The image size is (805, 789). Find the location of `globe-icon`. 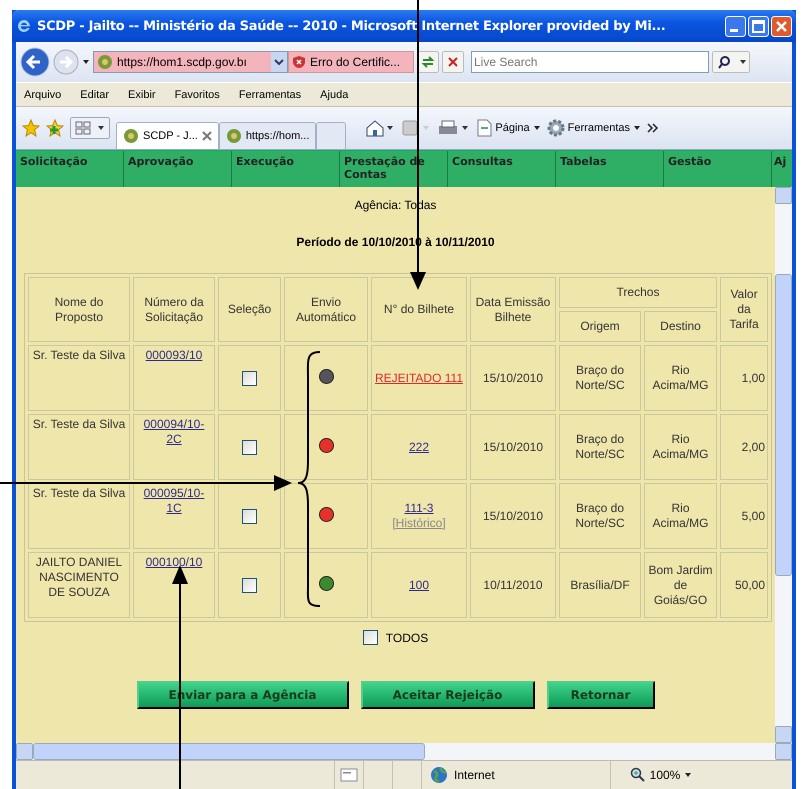

globe-icon is located at coordinates (439, 775).